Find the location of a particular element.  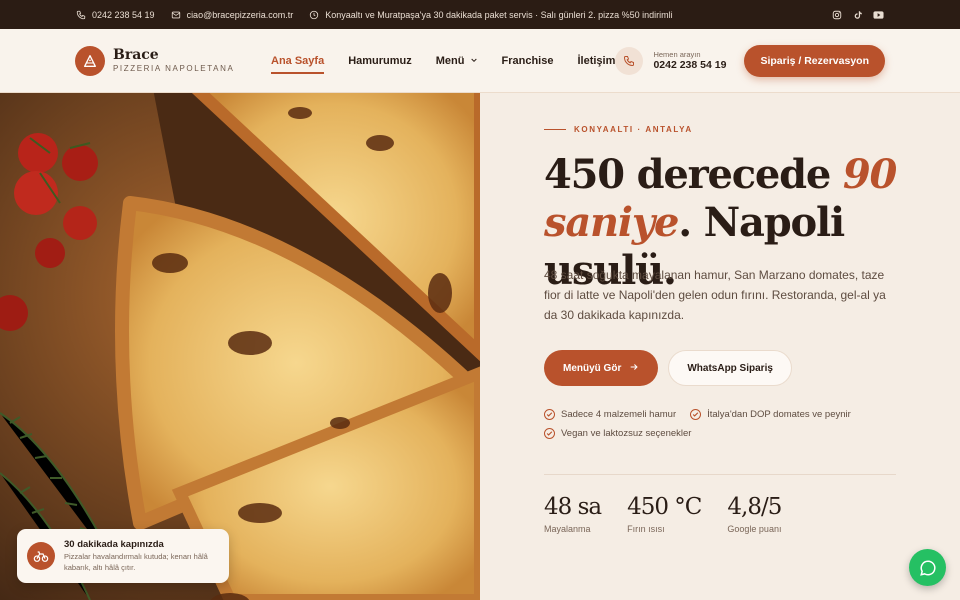

brand-name: Brace is located at coordinates (136, 55).